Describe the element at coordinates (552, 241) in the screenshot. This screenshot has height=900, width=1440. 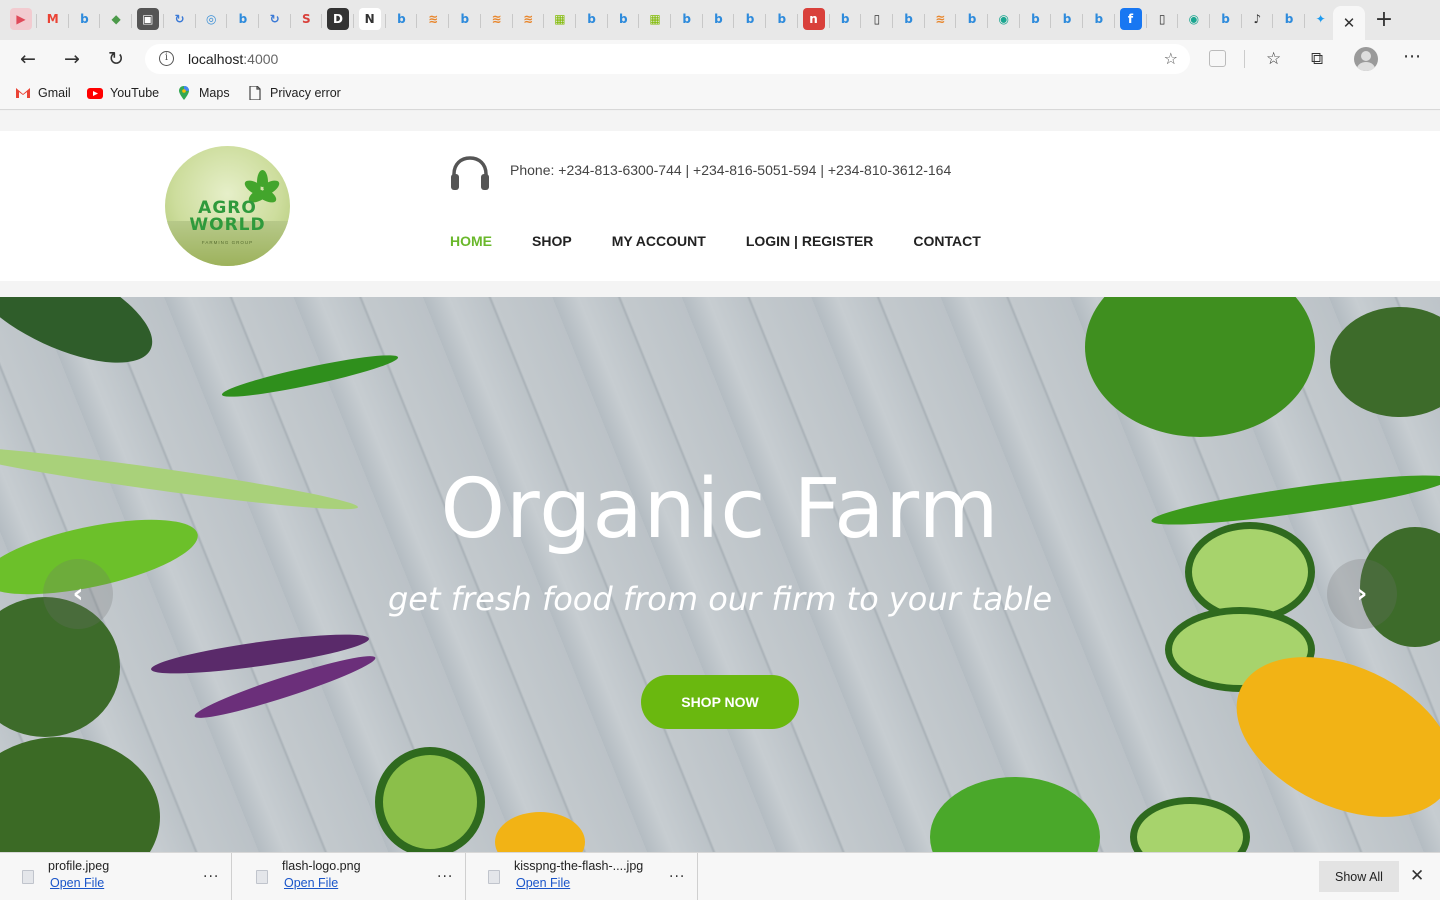
I see `nav-shop: SHOP` at that location.